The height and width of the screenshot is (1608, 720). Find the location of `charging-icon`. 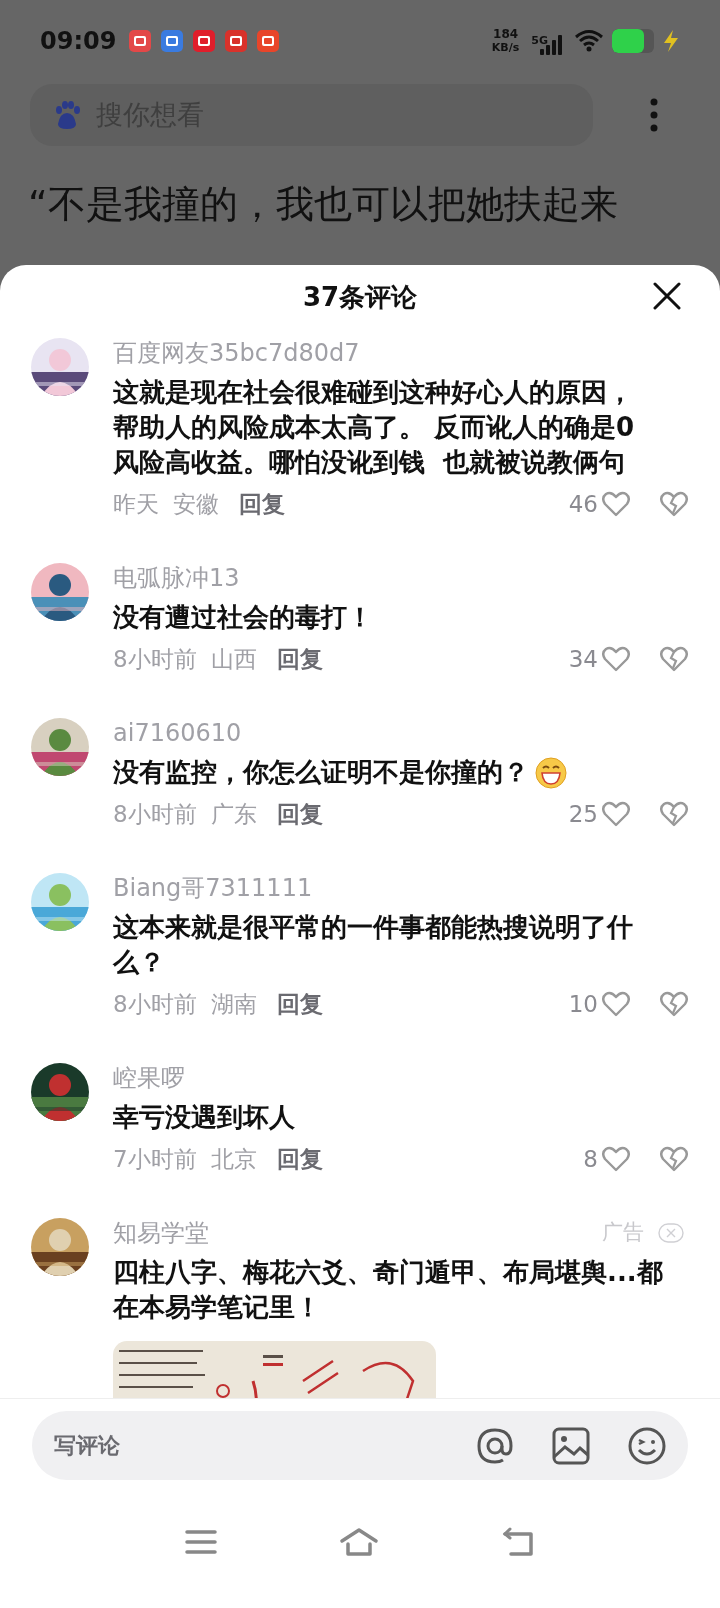

charging-icon is located at coordinates (671, 41).